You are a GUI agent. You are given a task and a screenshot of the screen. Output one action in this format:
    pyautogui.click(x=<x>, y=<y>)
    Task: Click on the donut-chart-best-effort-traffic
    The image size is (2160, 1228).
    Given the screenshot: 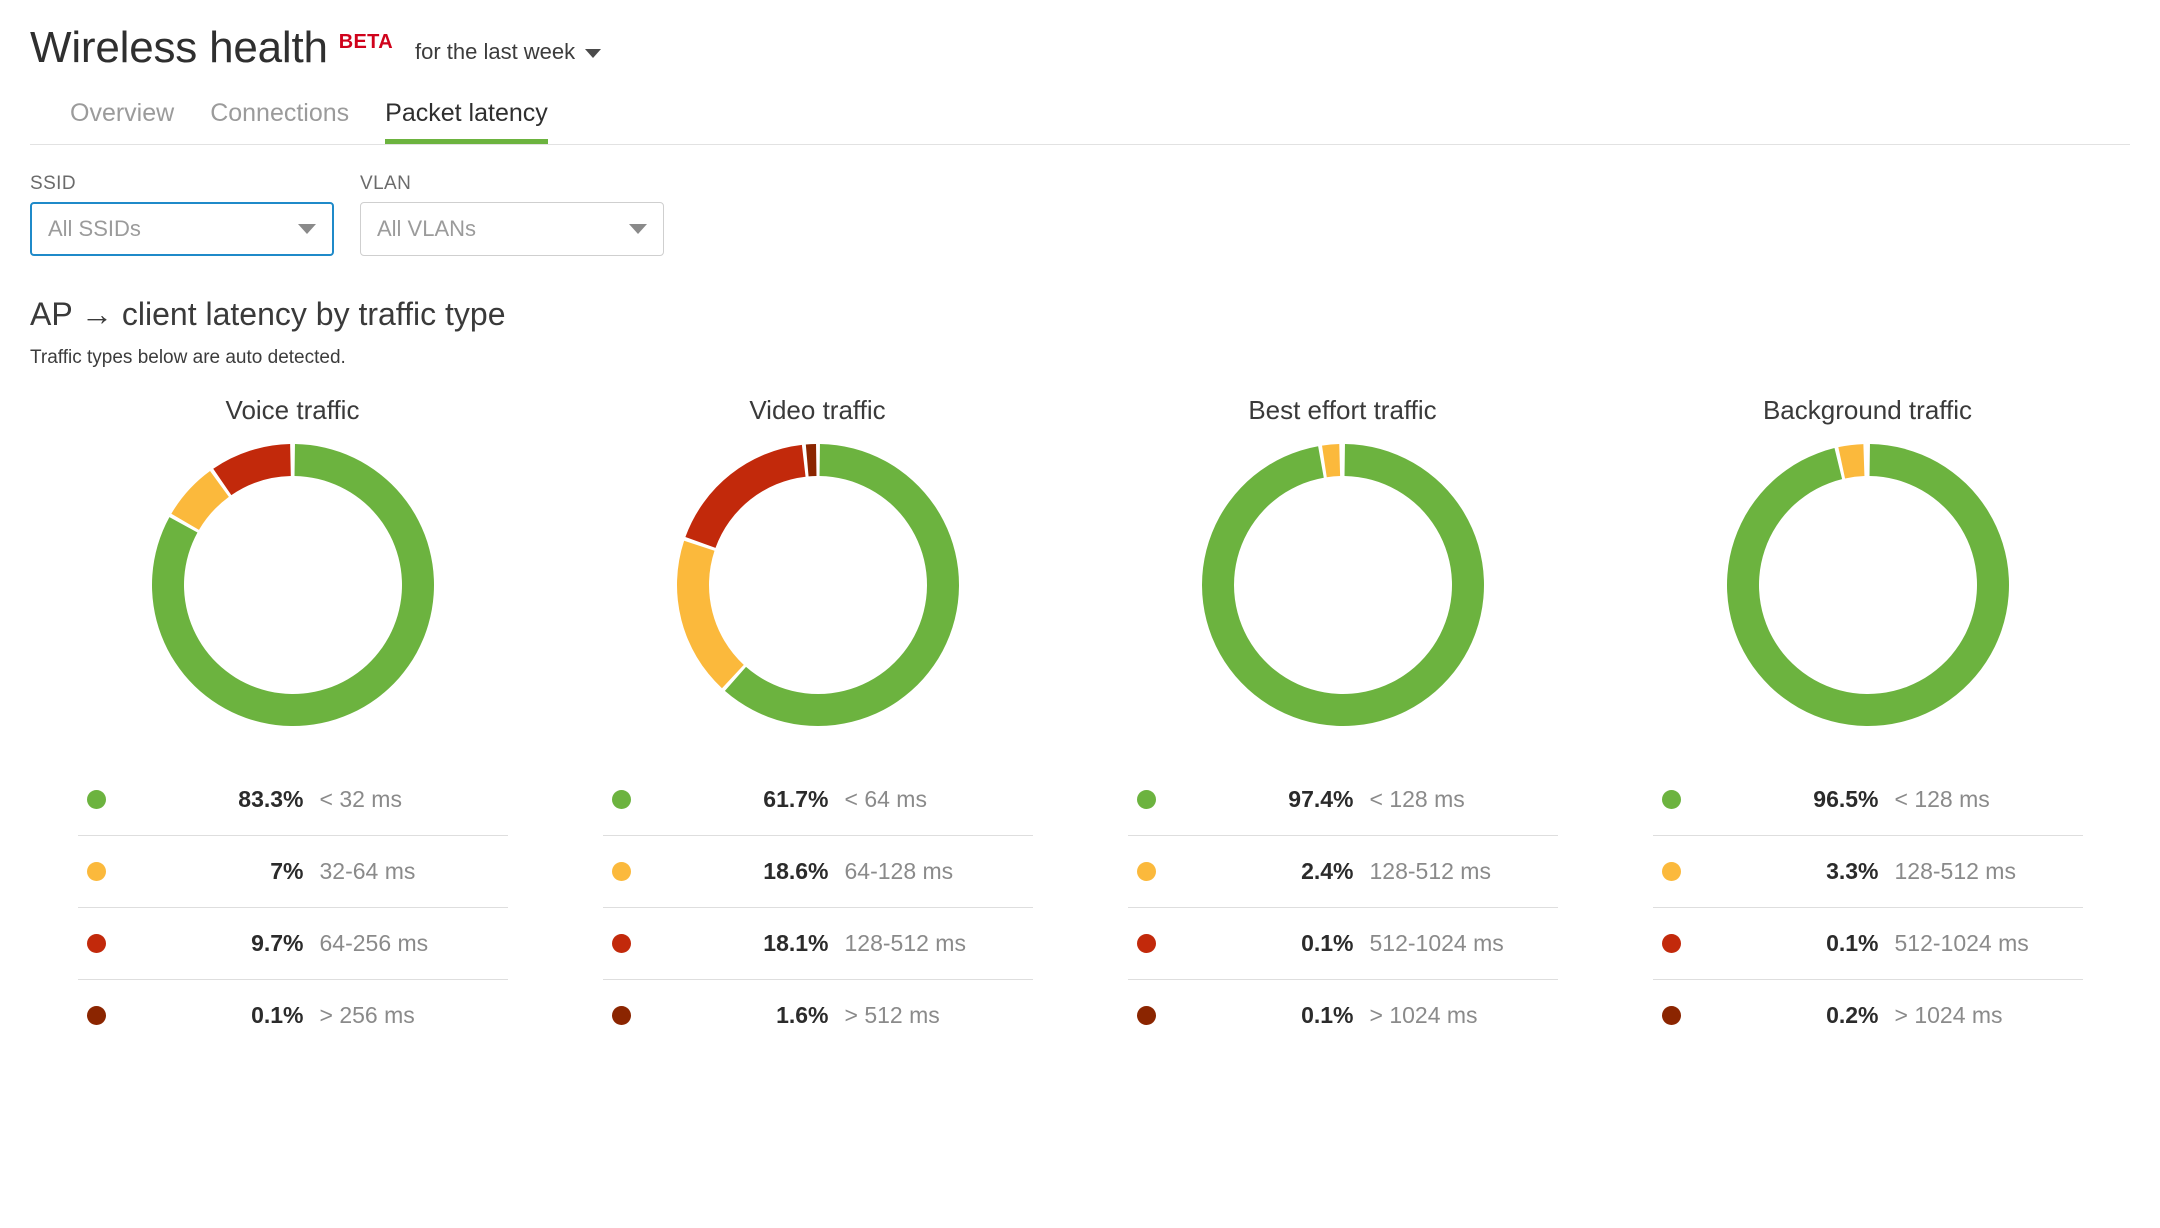 What is the action you would take?
    pyautogui.click(x=1343, y=585)
    